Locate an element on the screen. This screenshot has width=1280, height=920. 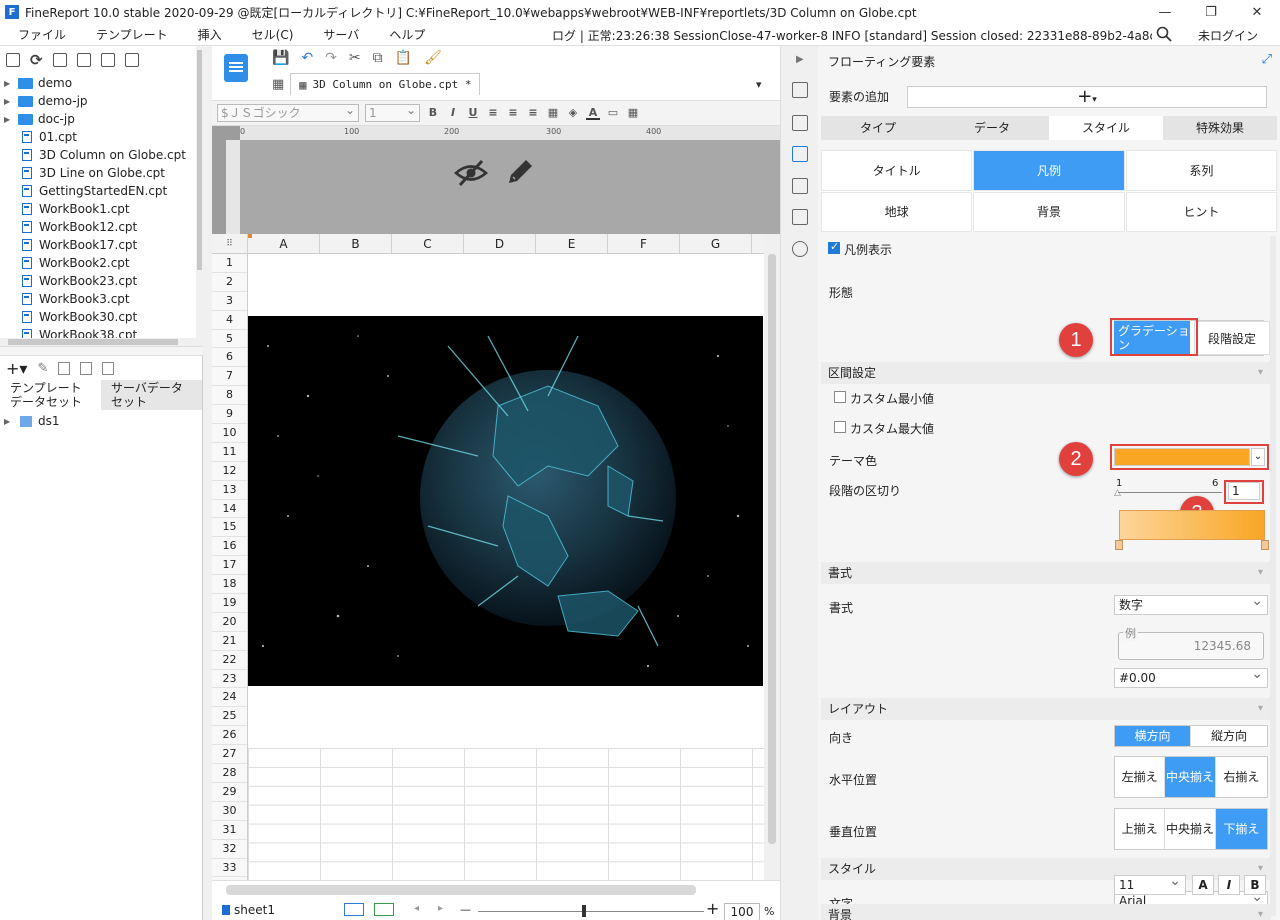
orient-horizontal-option: 横方向 is located at coordinates (1153, 736).